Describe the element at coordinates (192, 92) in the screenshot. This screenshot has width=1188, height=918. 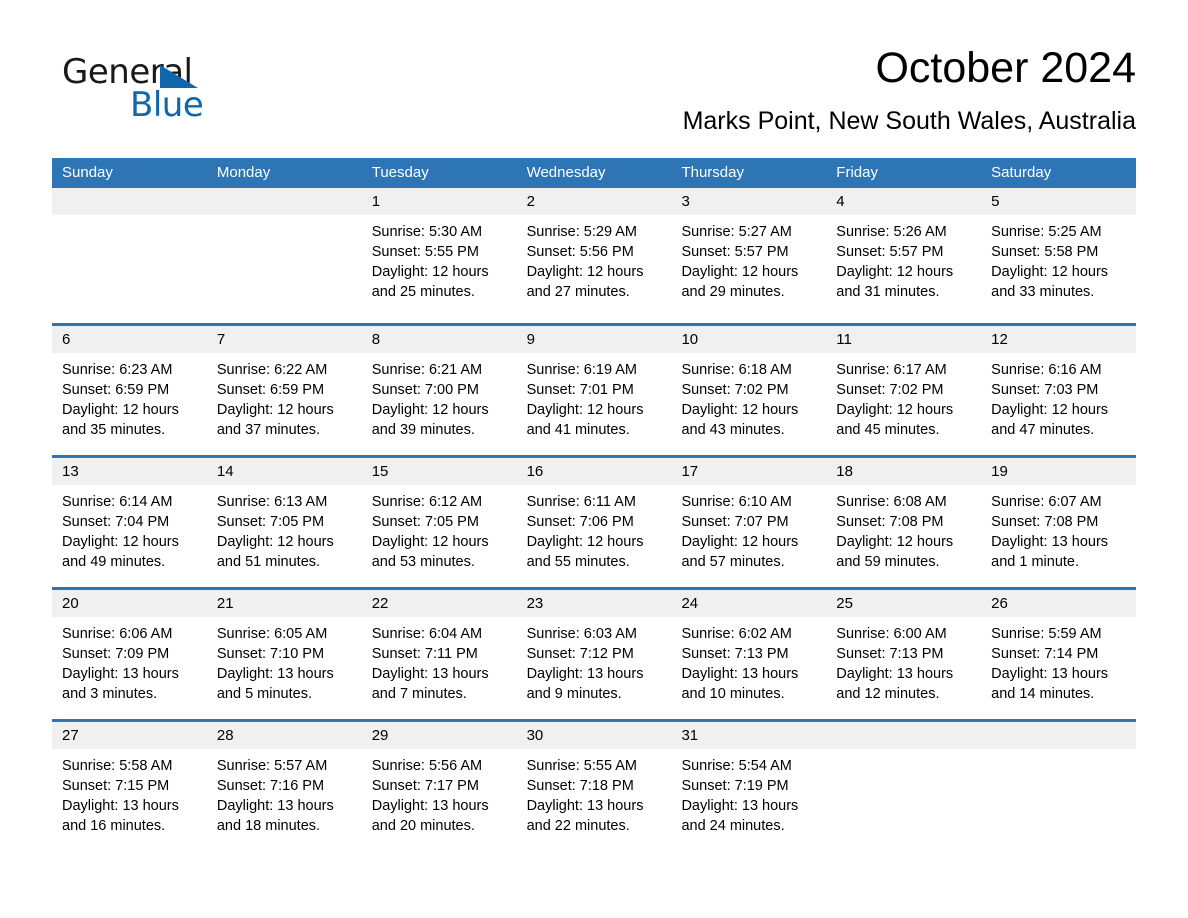
I see `generalblue-logo: General Blue` at that location.